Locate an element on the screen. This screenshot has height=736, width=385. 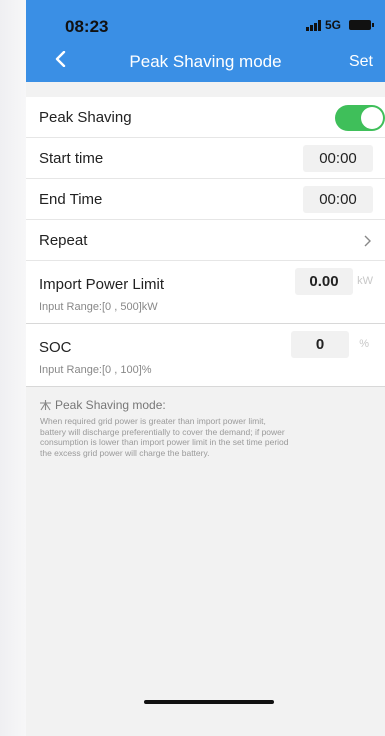
import-power-unit: kW is located at coordinates (365, 281).